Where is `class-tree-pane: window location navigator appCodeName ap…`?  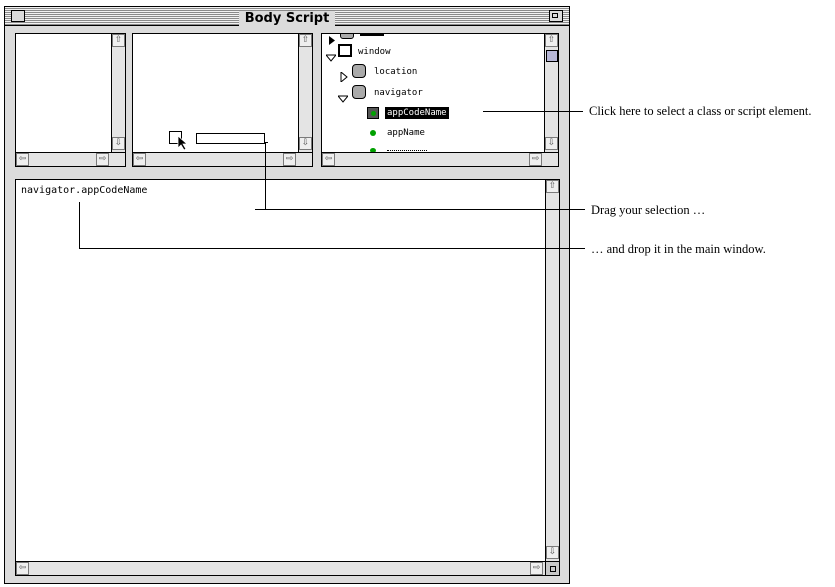 class-tree-pane: window location navigator appCodeName ap… is located at coordinates (440, 100).